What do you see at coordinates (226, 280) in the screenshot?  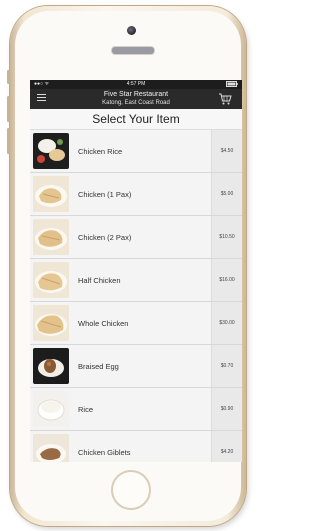 I see `item-price: $16.00` at bounding box center [226, 280].